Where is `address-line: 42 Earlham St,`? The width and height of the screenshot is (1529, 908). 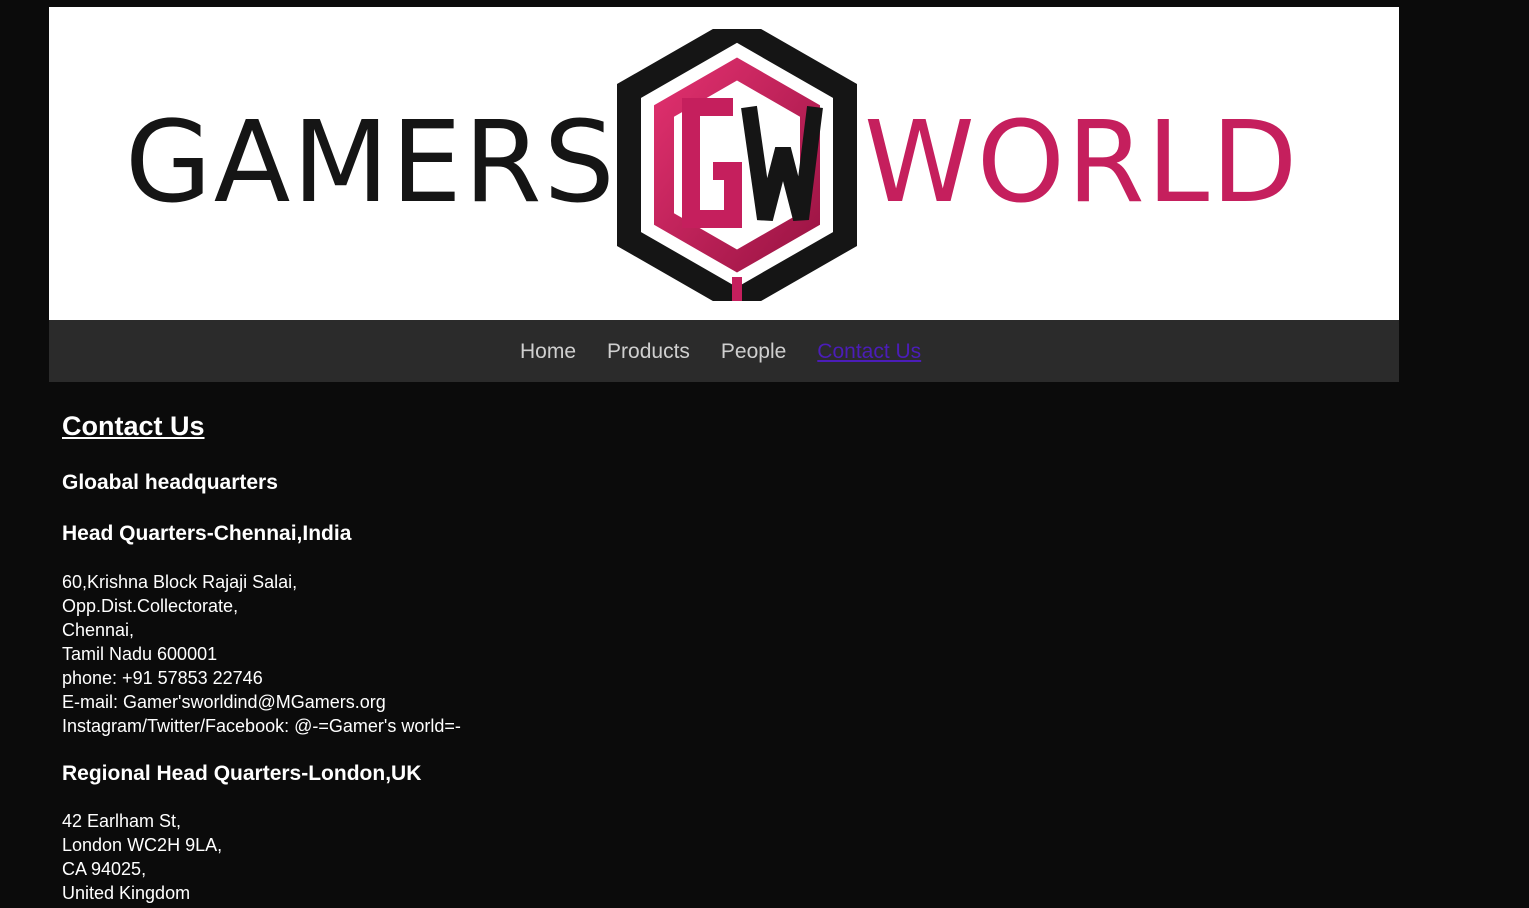
address-line: 42 Earlham St, is located at coordinates (122, 821).